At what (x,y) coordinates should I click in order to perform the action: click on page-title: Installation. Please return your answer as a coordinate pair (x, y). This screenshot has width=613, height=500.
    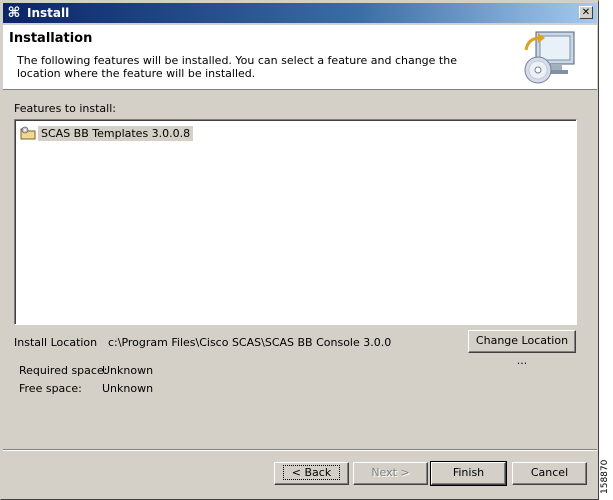
    Looking at the image, I should click on (51, 38).